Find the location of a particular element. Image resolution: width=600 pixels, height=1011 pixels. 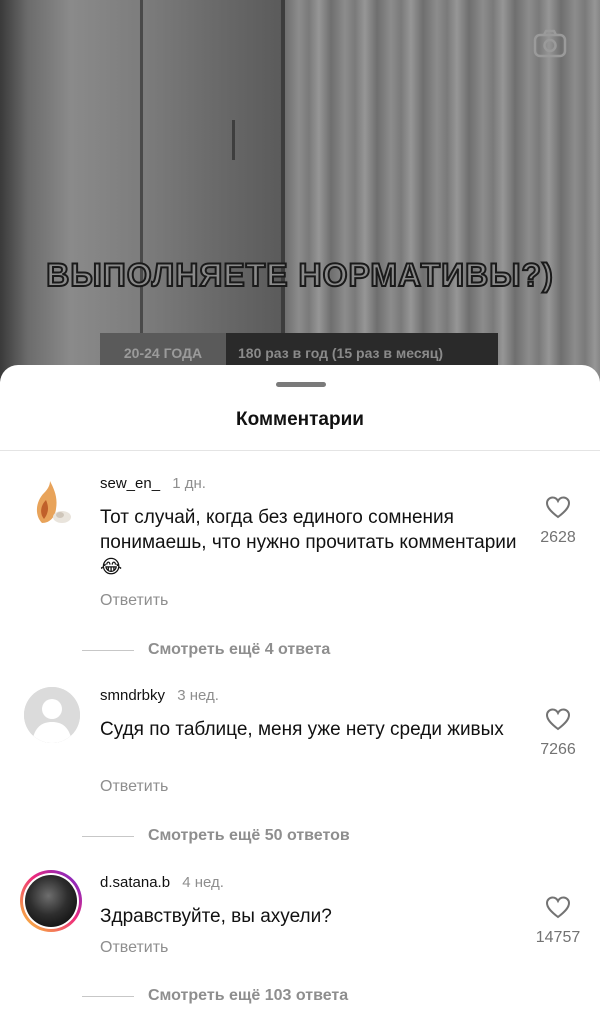

avatar-story-ring is located at coordinates (51, 901).